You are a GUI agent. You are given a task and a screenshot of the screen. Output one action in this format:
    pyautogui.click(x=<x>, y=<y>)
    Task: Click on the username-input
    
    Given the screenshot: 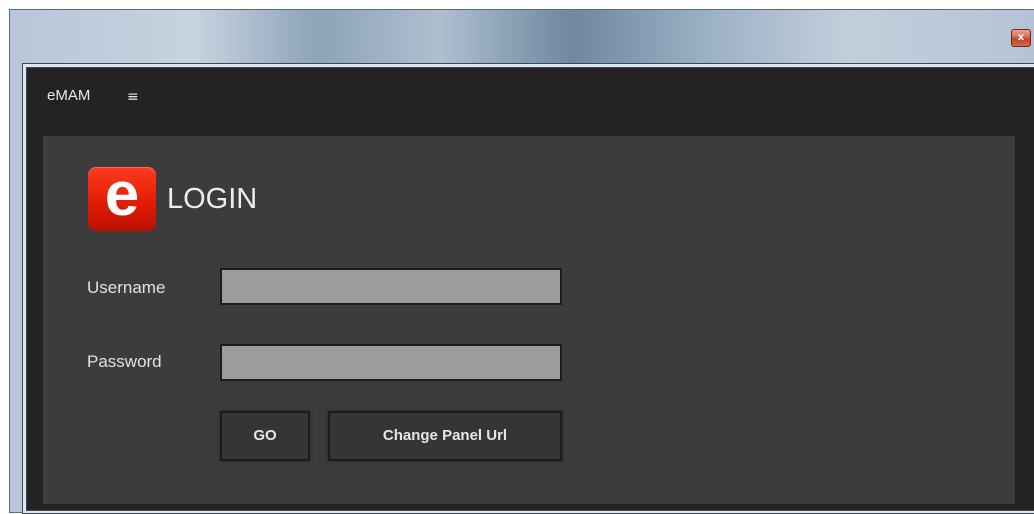 What is the action you would take?
    pyautogui.click(x=391, y=286)
    